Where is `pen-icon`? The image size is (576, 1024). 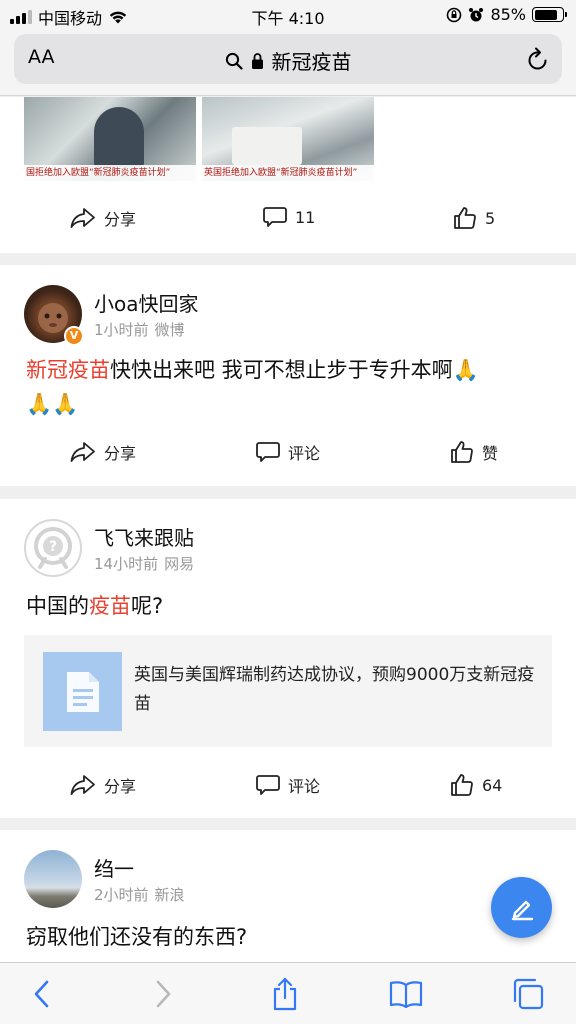 pen-icon is located at coordinates (522, 910).